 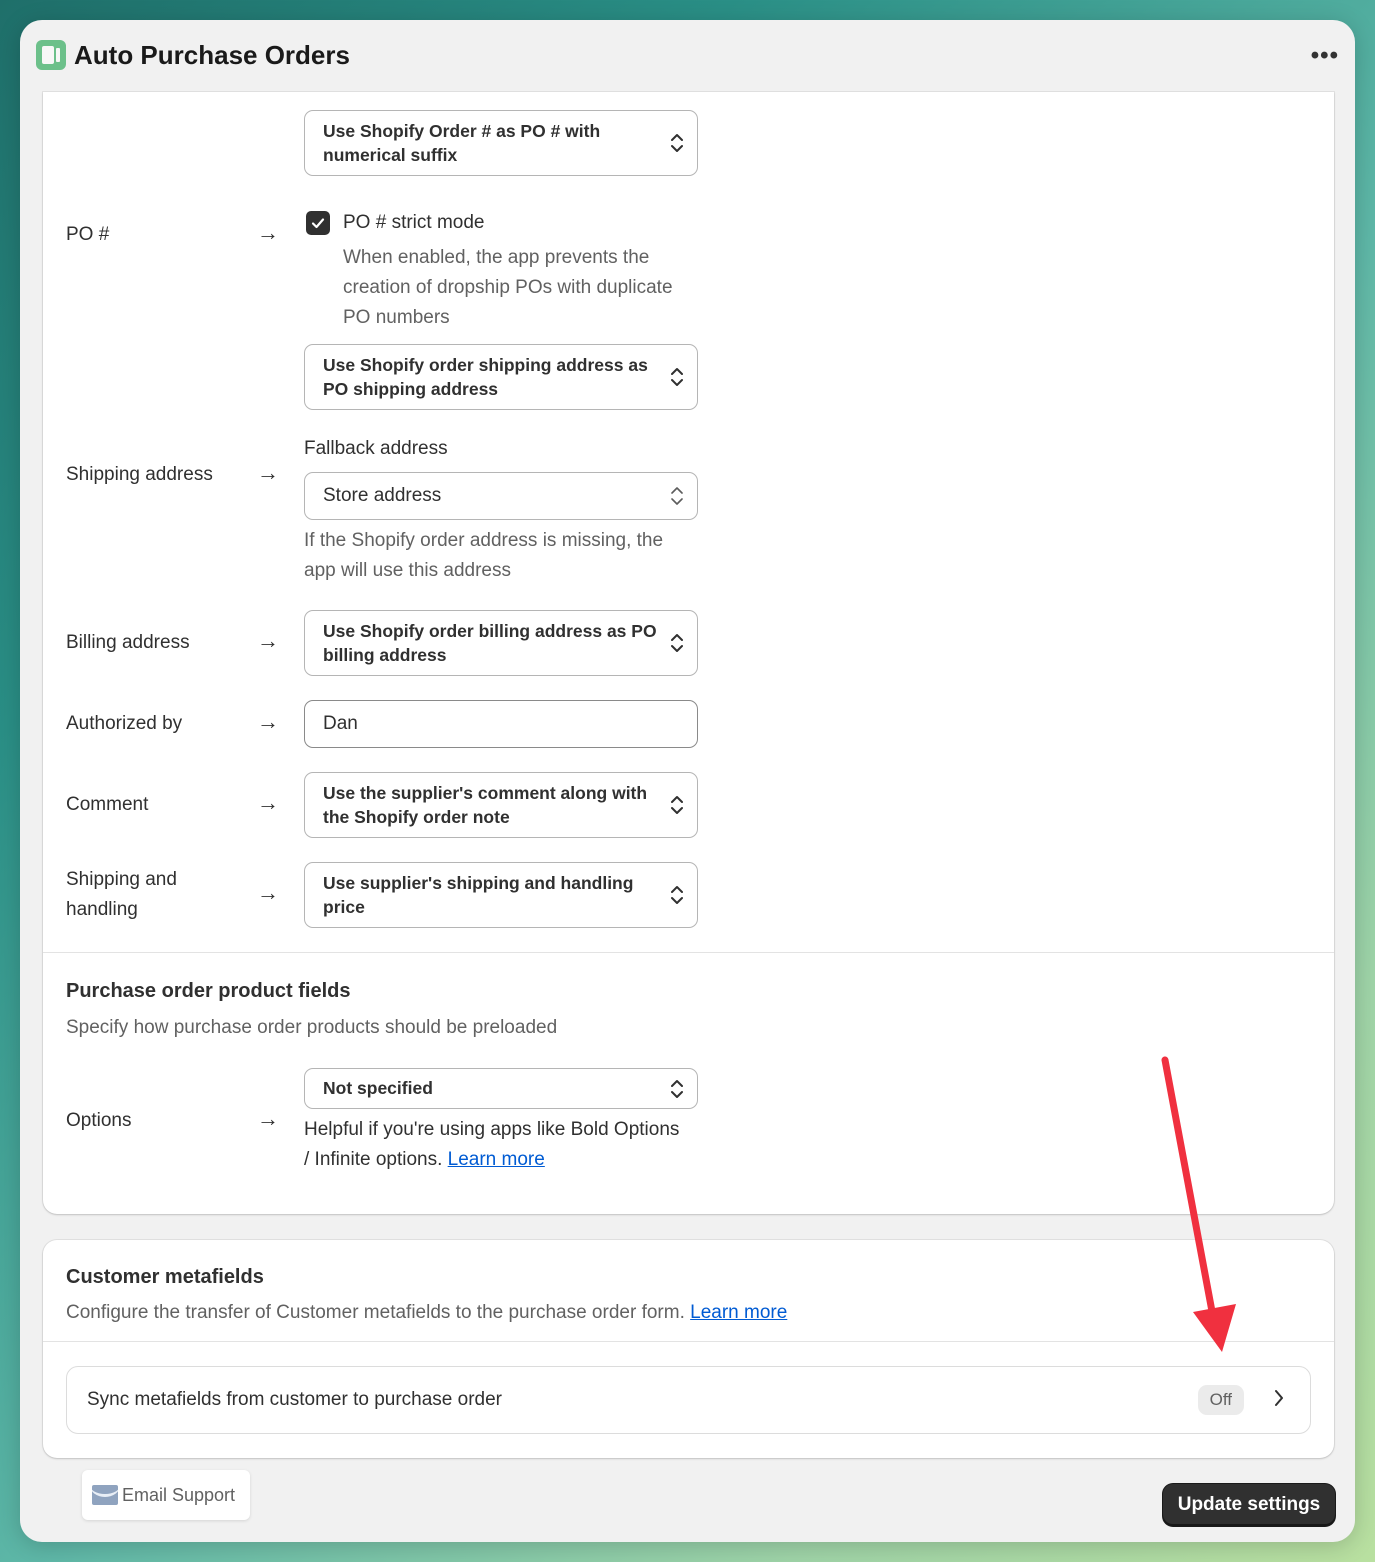 What do you see at coordinates (1249, 1505) in the screenshot?
I see `update-settings-button: Update settings` at bounding box center [1249, 1505].